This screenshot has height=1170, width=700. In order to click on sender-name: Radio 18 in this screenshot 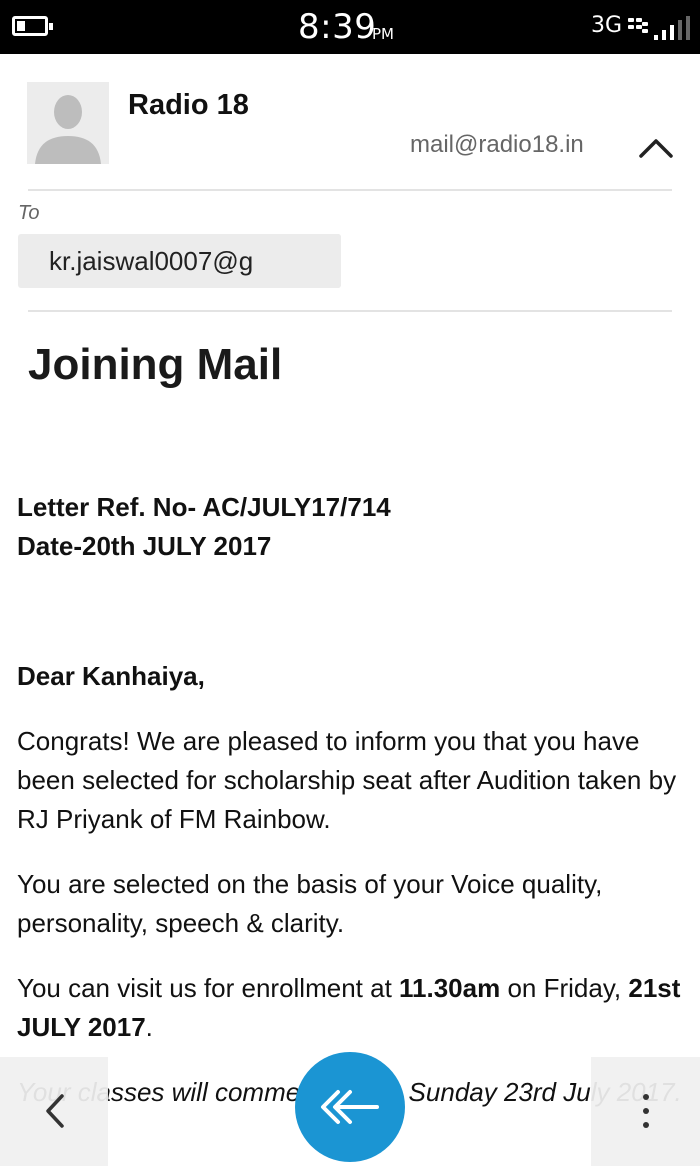, I will do `click(188, 105)`.